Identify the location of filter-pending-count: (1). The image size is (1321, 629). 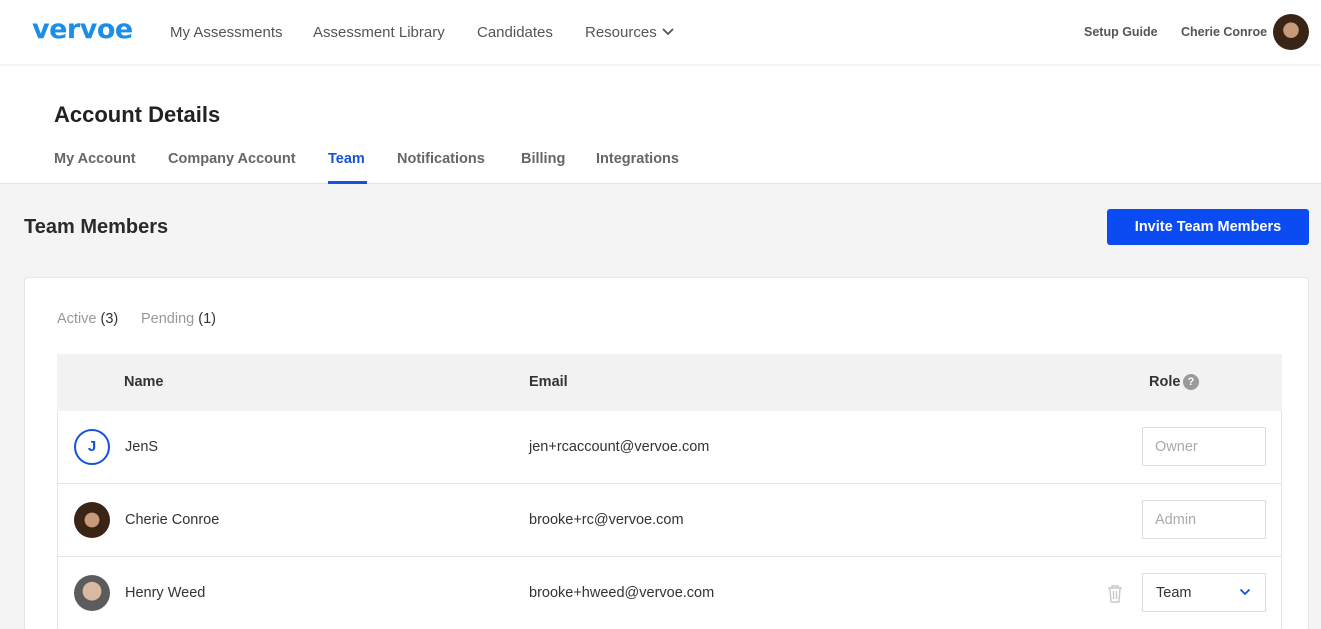
(207, 319).